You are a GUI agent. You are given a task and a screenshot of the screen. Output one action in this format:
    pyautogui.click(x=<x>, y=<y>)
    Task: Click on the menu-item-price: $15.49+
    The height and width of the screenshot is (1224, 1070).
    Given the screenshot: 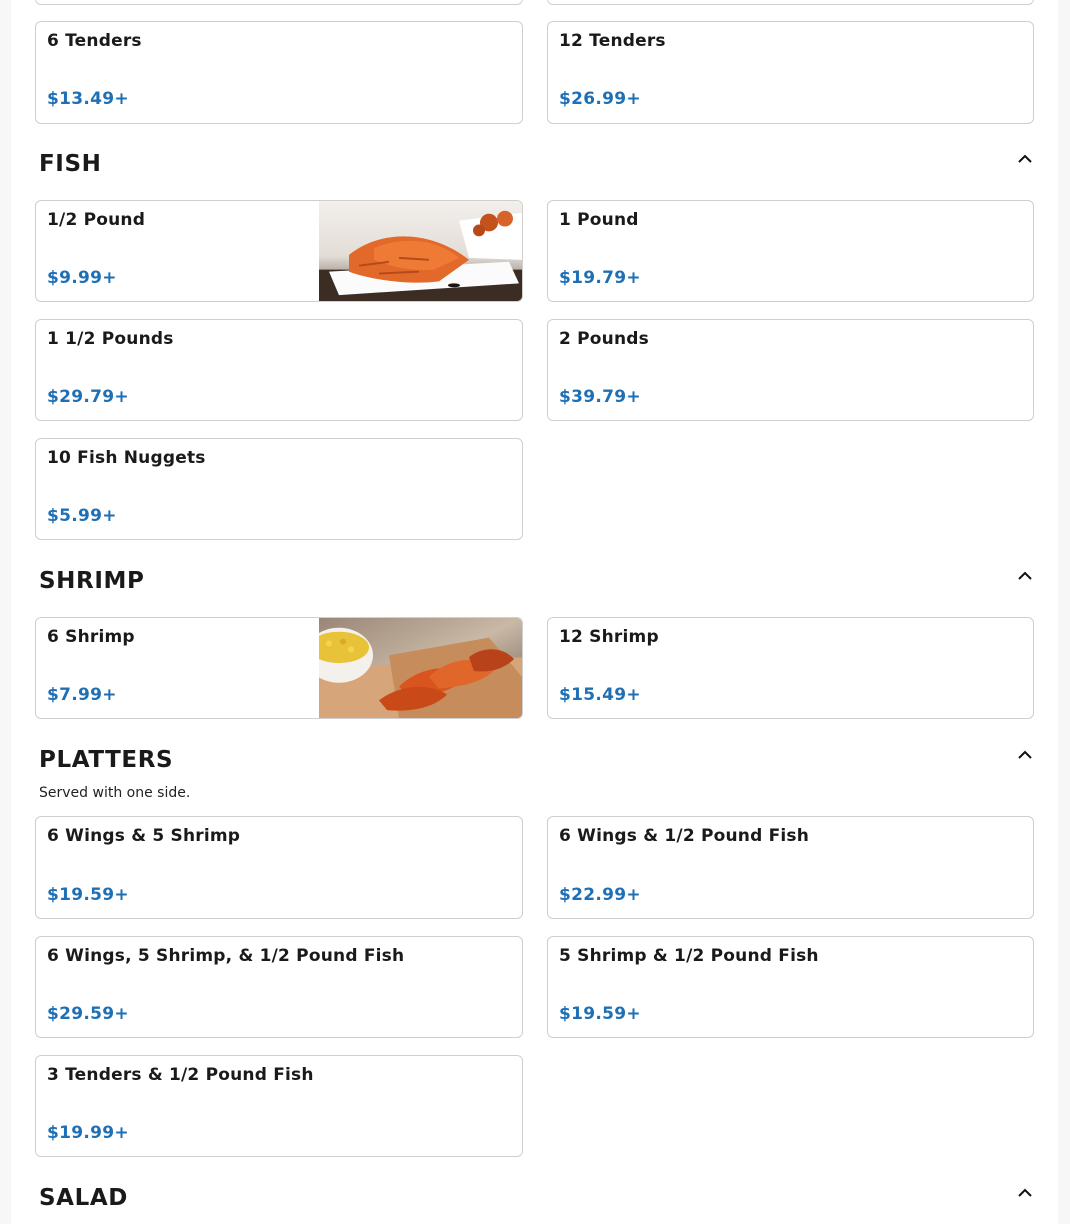 What is the action you would take?
    pyautogui.click(x=600, y=695)
    